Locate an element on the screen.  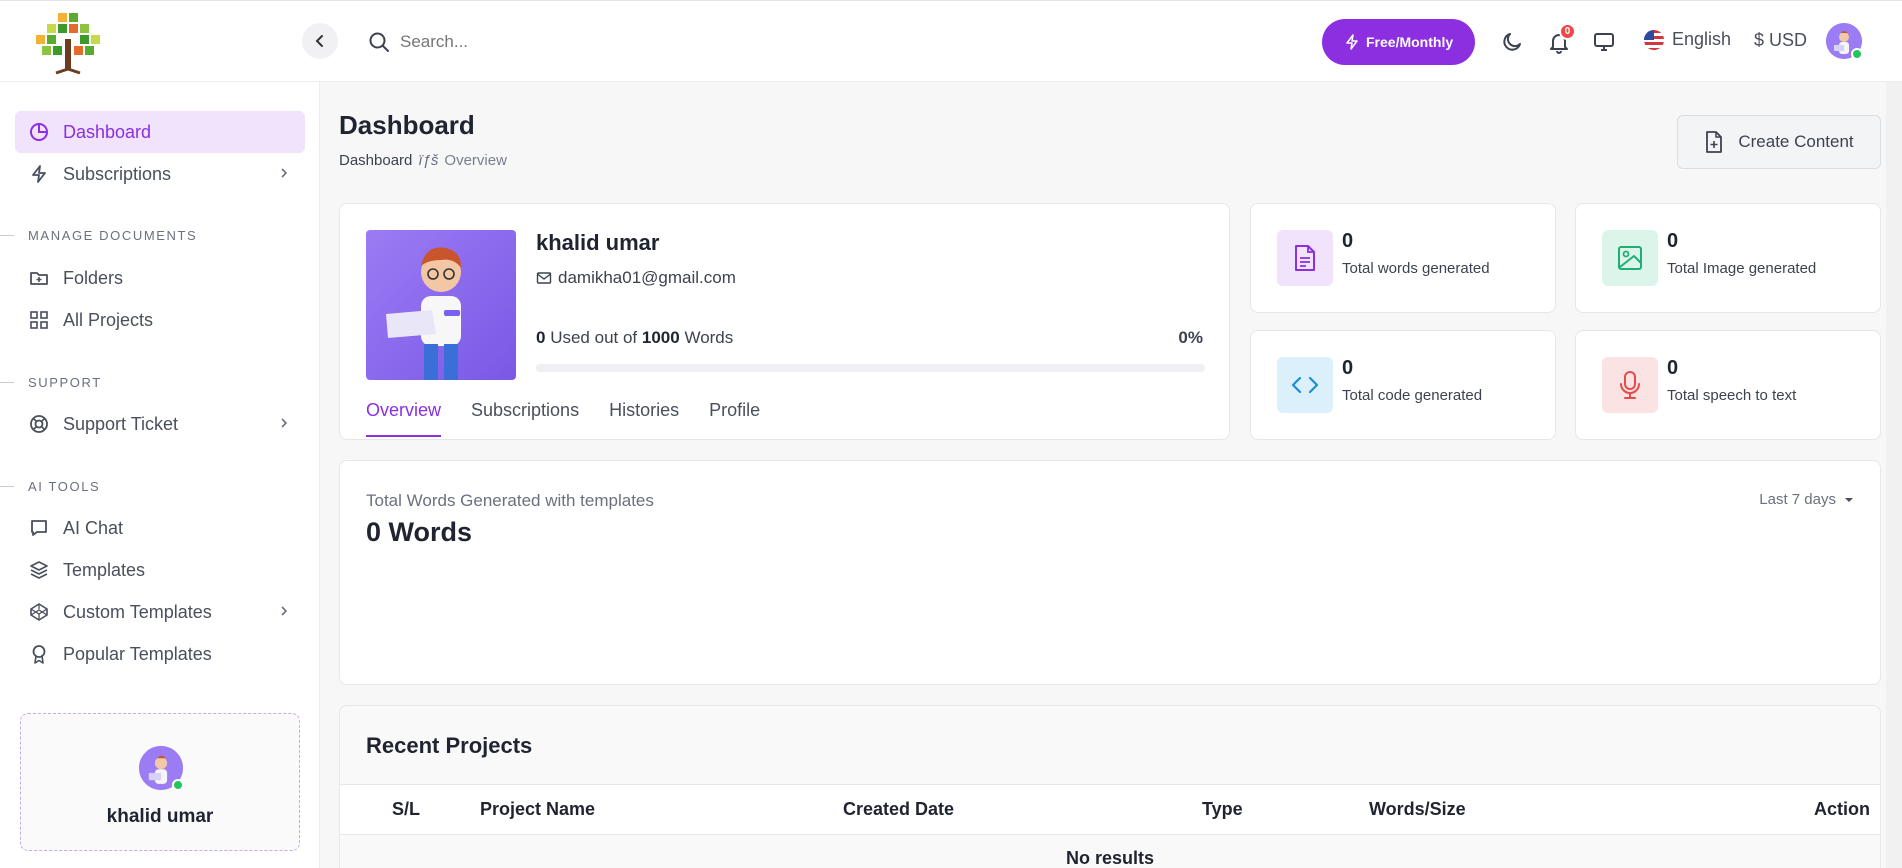
profile-tabs: Overview Subscriptions Histories Profile is located at coordinates (563, 418).